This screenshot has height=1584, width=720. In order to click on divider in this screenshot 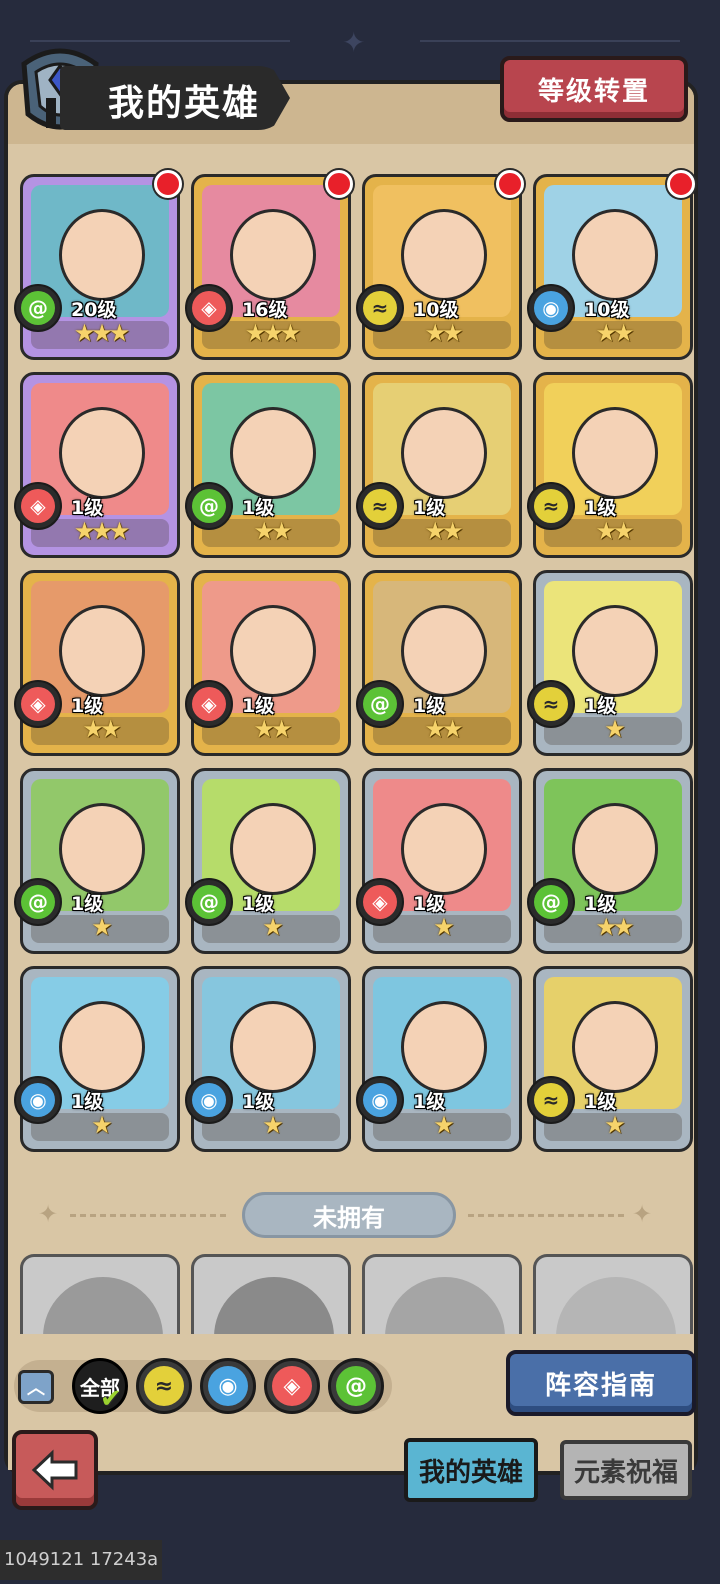, I will do `click(150, 1215)`.